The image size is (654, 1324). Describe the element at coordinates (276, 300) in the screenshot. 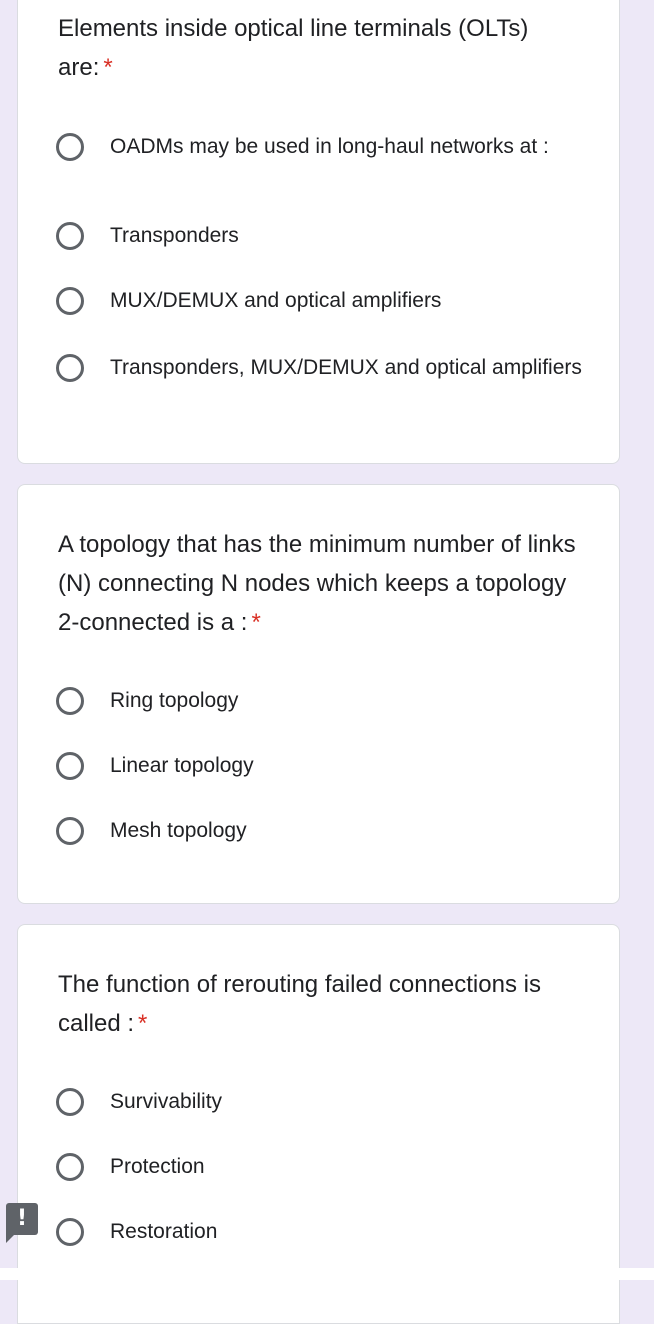

I see `option-label: MUX/DEMUX and optical amplifiers` at that location.